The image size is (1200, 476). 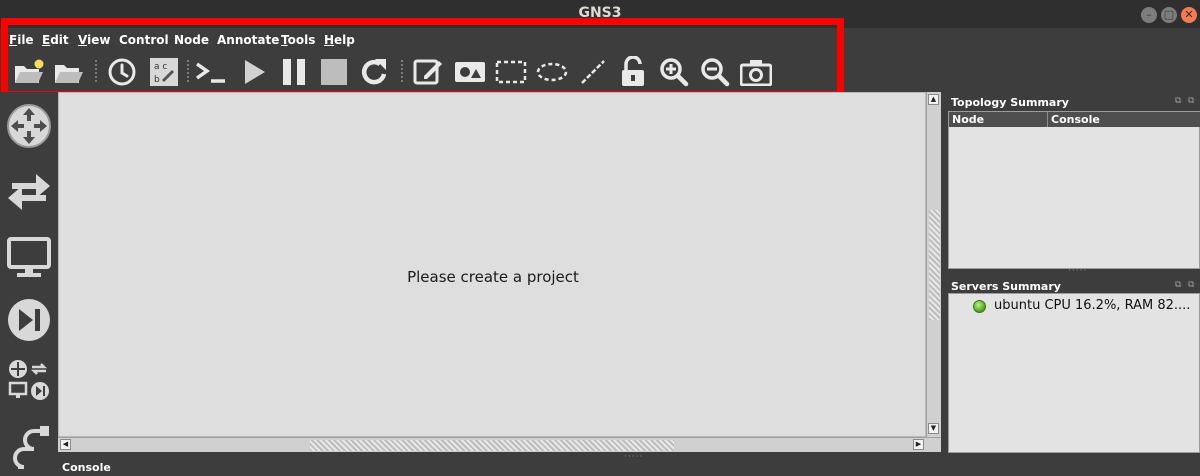 I want to click on scroll-up-arrow-icon: ▲, so click(x=933, y=99).